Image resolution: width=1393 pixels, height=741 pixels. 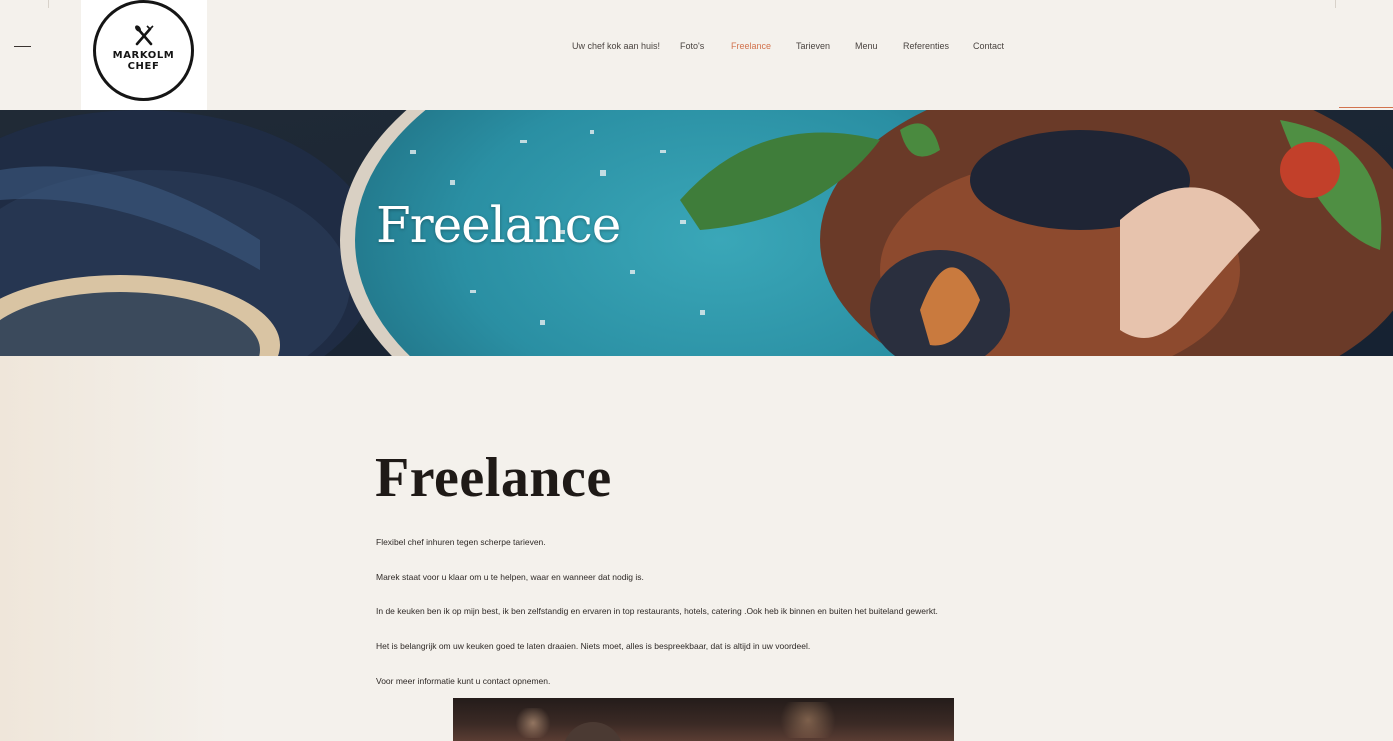 I want to click on nav-item-freelance: Freelance, so click(x=751, y=46).